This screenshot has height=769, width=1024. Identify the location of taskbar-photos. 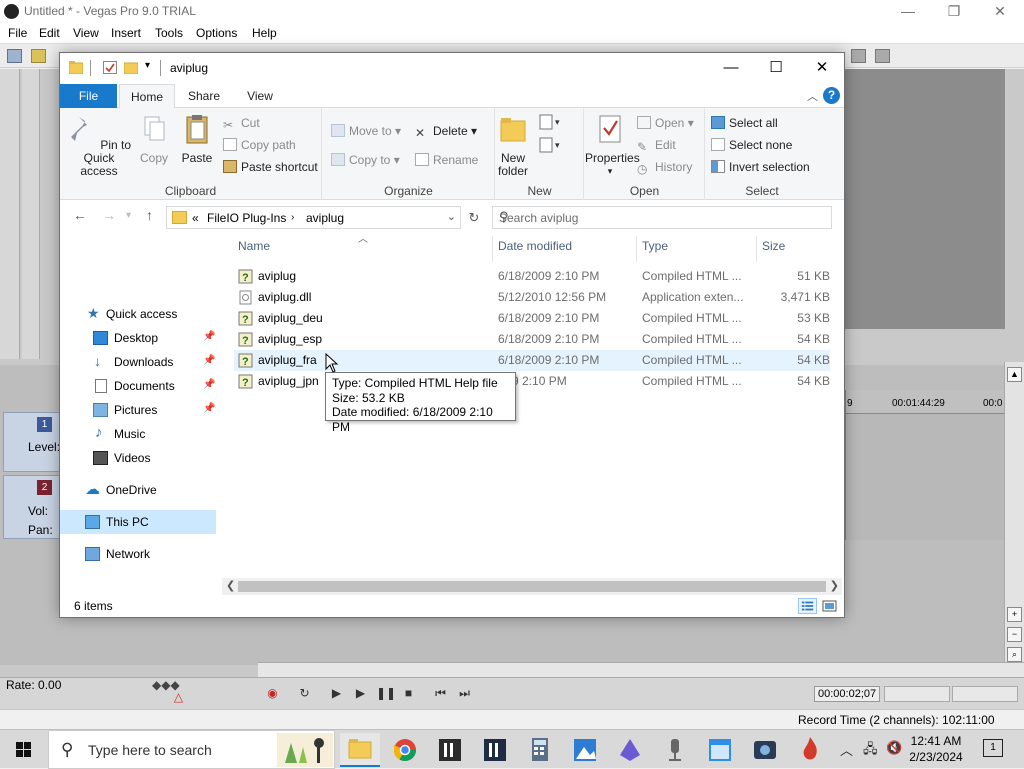
(585, 750).